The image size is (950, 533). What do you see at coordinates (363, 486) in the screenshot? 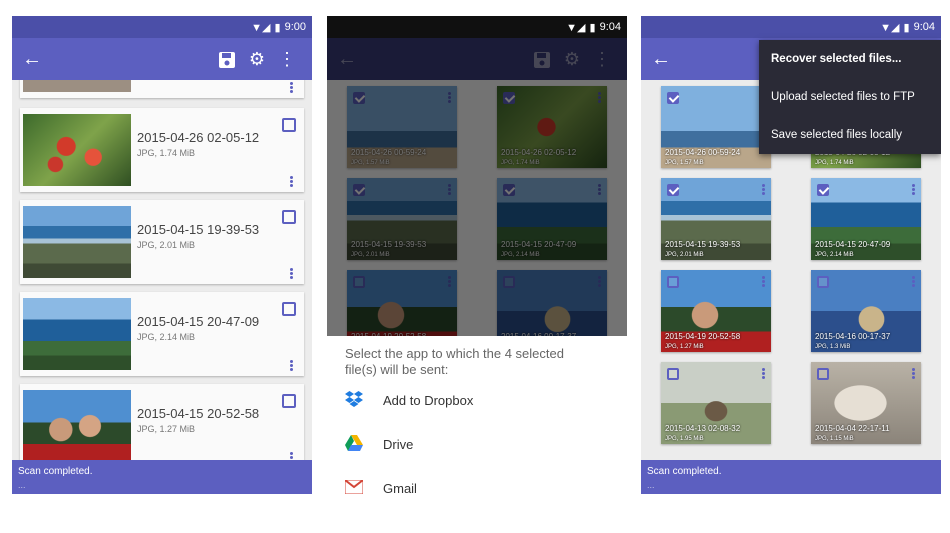
I see `gmail-icon` at bounding box center [363, 486].